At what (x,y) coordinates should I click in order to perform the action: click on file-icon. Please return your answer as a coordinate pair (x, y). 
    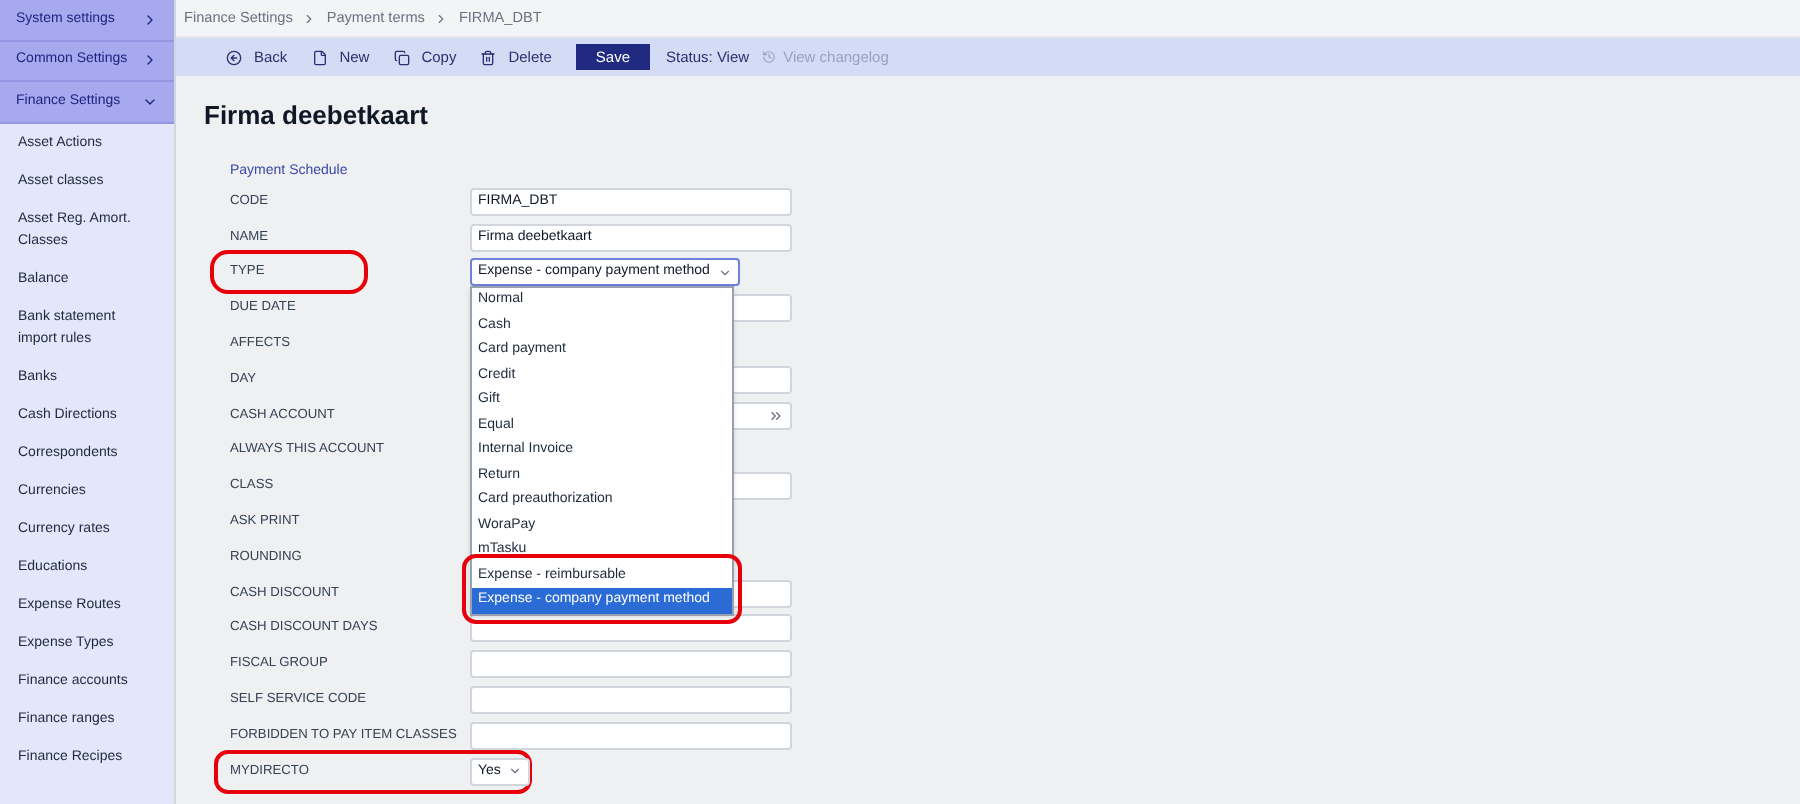
    Looking at the image, I should click on (319, 57).